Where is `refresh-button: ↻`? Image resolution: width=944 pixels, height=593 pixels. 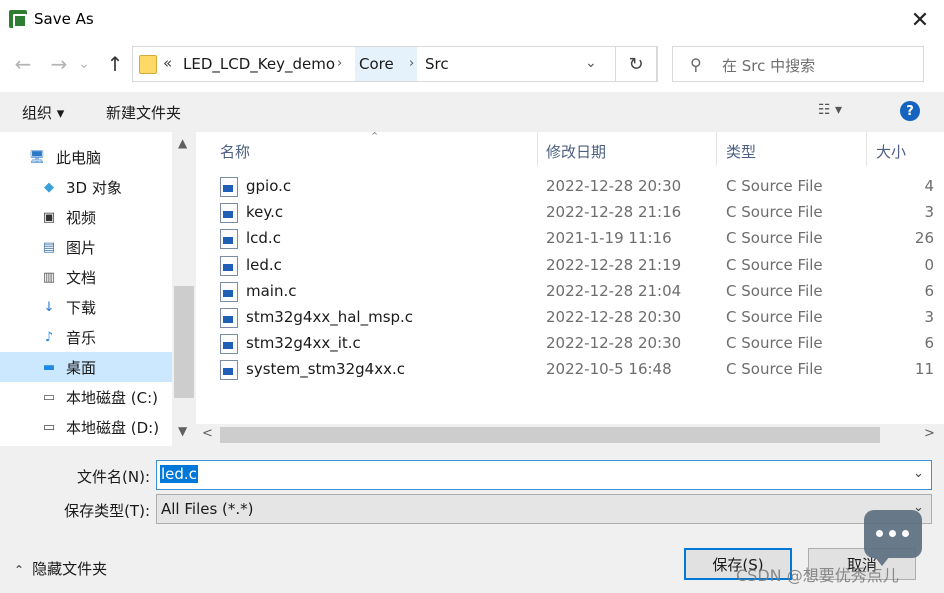
refresh-button: ↻ is located at coordinates (636, 64).